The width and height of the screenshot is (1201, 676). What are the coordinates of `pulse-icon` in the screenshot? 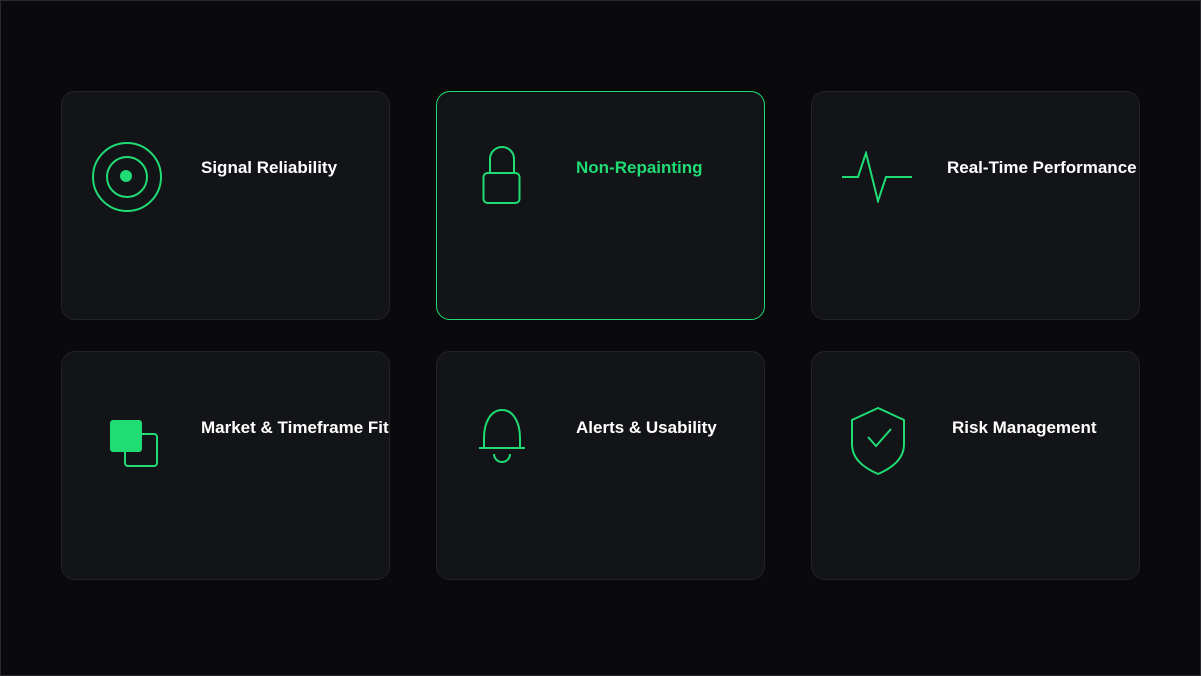 It's located at (877, 177).